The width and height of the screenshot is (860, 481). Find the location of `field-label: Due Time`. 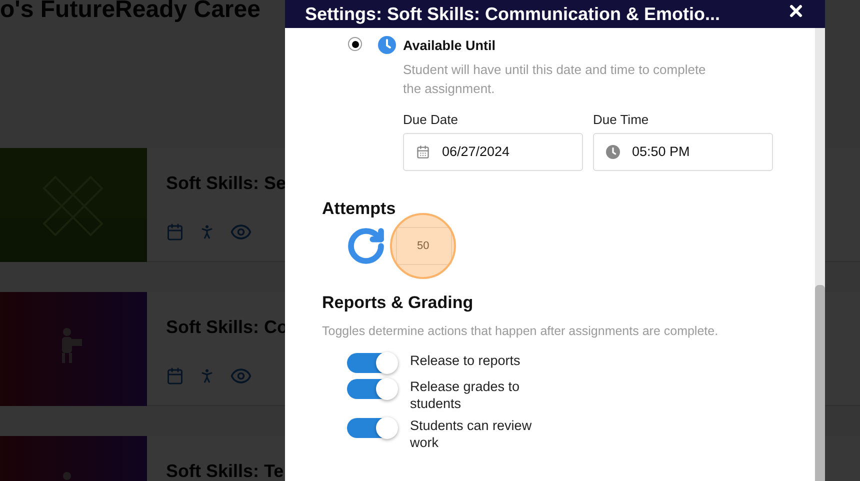

field-label: Due Time is located at coordinates (621, 120).